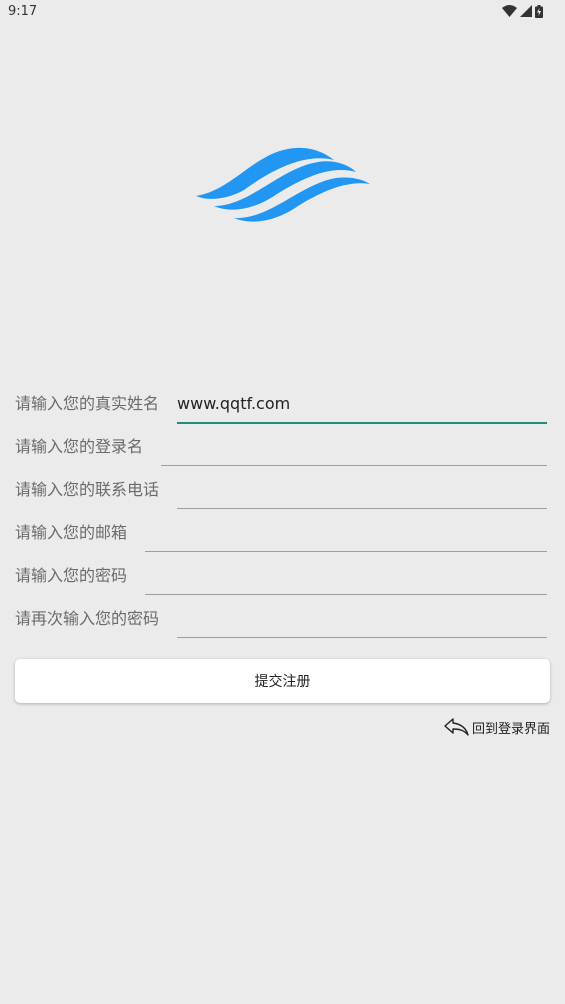 This screenshot has height=1004, width=565. What do you see at coordinates (456, 727) in the screenshot?
I see `reply-arrow-icon` at bounding box center [456, 727].